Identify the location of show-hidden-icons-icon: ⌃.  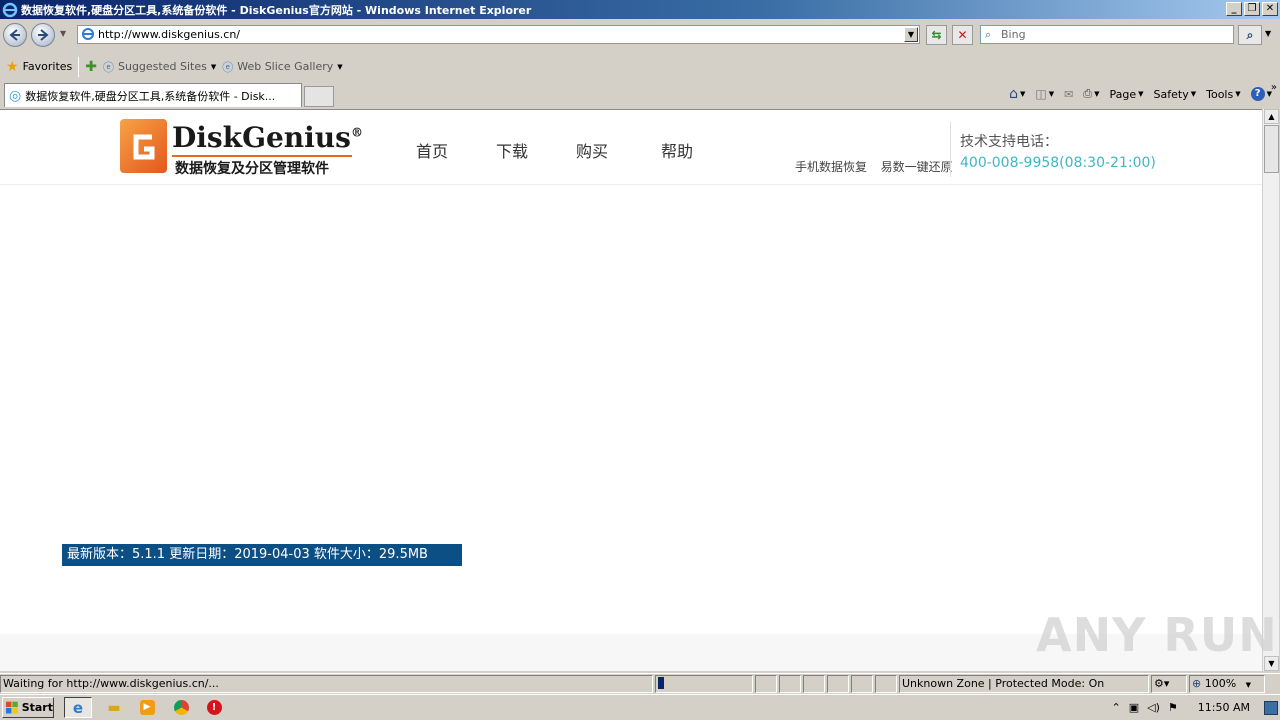
(1116, 707).